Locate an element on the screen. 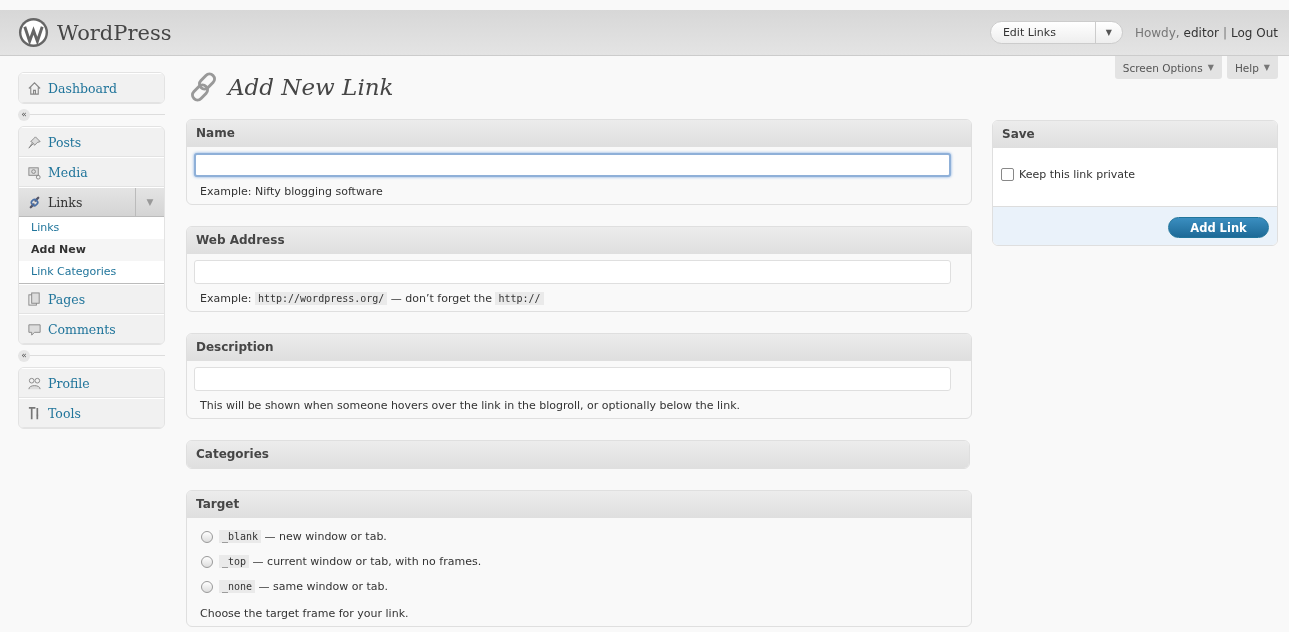 The width and height of the screenshot is (1289, 632). page-title: Add New Link is located at coordinates (311, 87).